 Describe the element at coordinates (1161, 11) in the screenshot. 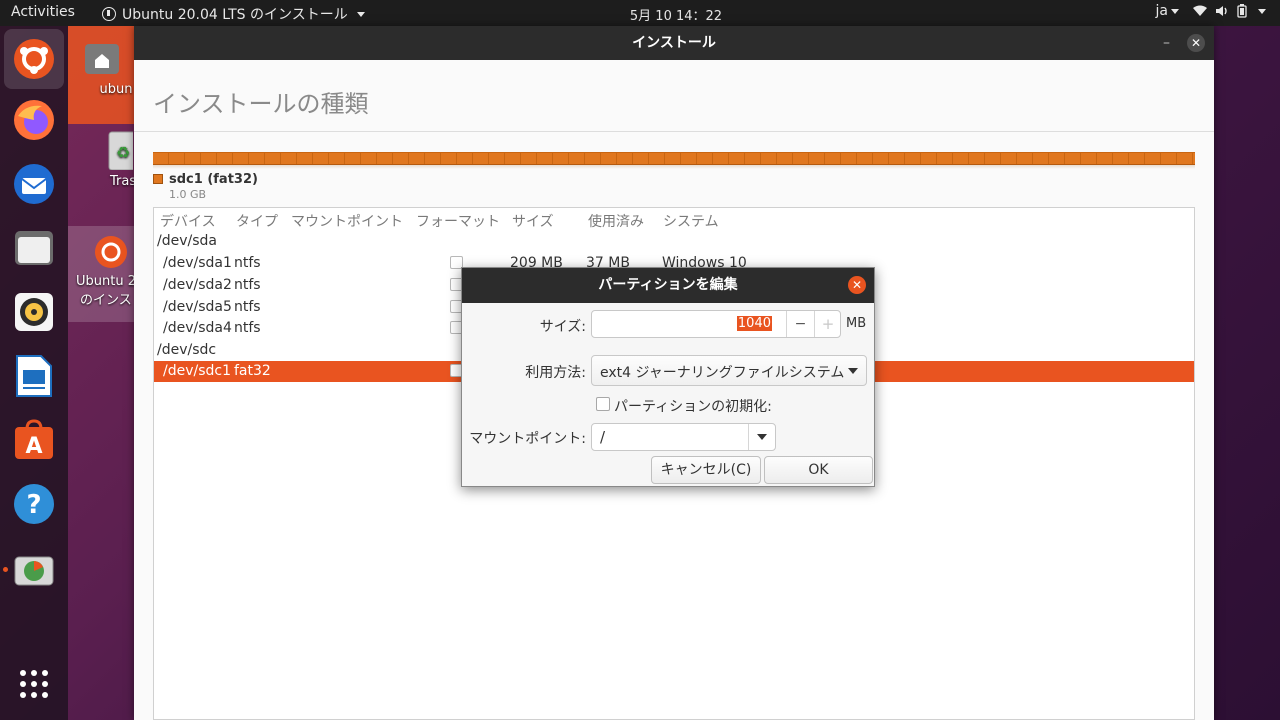

I see `language-label: ja` at that location.